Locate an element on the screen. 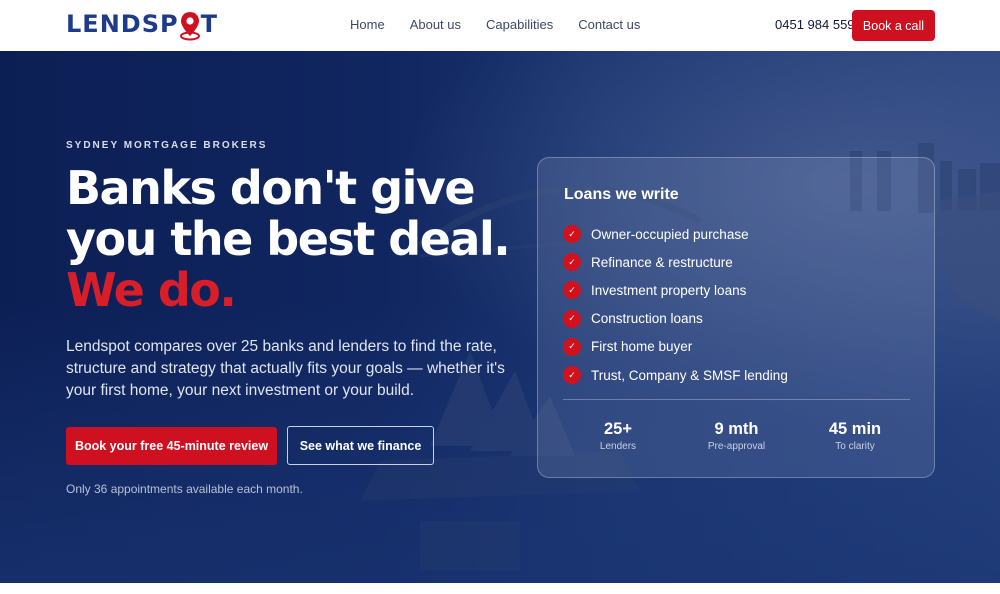  list-item: ✓ Investment property loans is located at coordinates (675, 290).